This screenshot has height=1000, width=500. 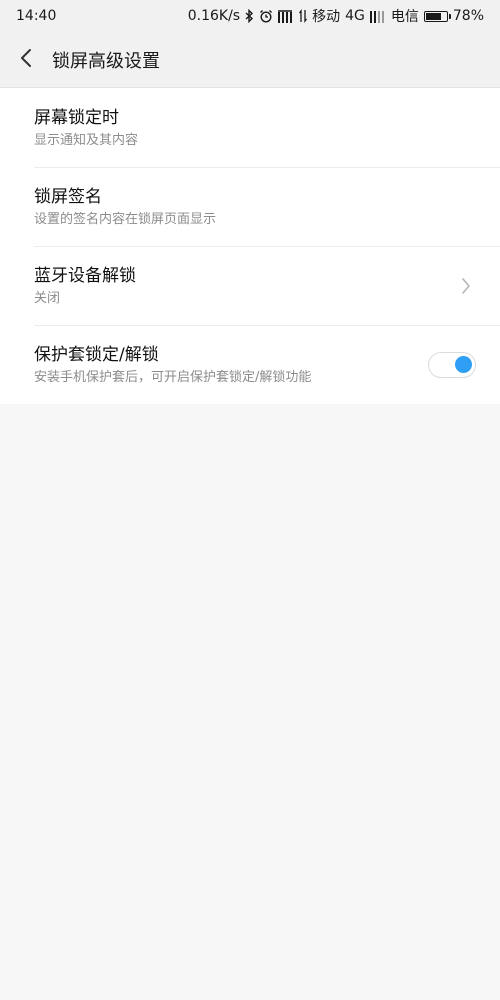 I want to click on chevron-left-icon, so click(x=26, y=60).